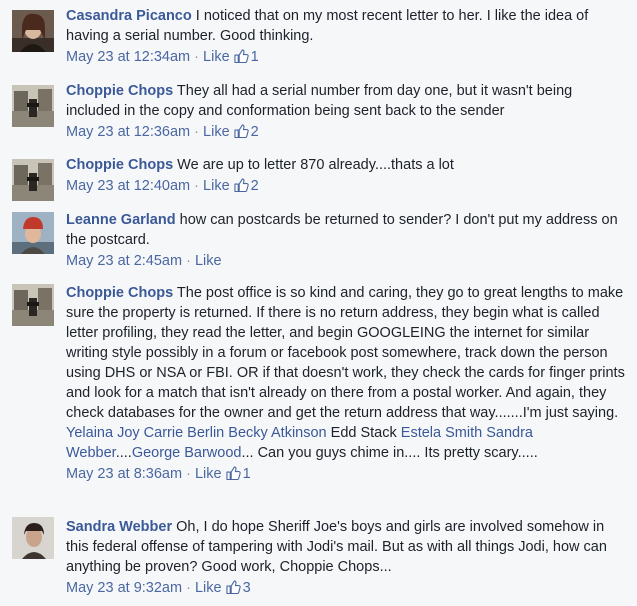 This screenshot has width=637, height=606. What do you see at coordinates (124, 474) in the screenshot?
I see `comment-timestamp: May 23 at 8:36am` at bounding box center [124, 474].